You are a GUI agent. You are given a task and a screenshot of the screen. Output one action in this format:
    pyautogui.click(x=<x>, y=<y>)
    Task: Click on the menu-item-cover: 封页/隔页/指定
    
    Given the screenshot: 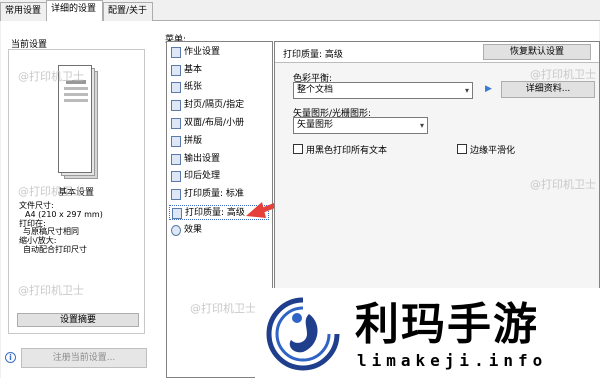 What is the action you would take?
    pyautogui.click(x=219, y=105)
    